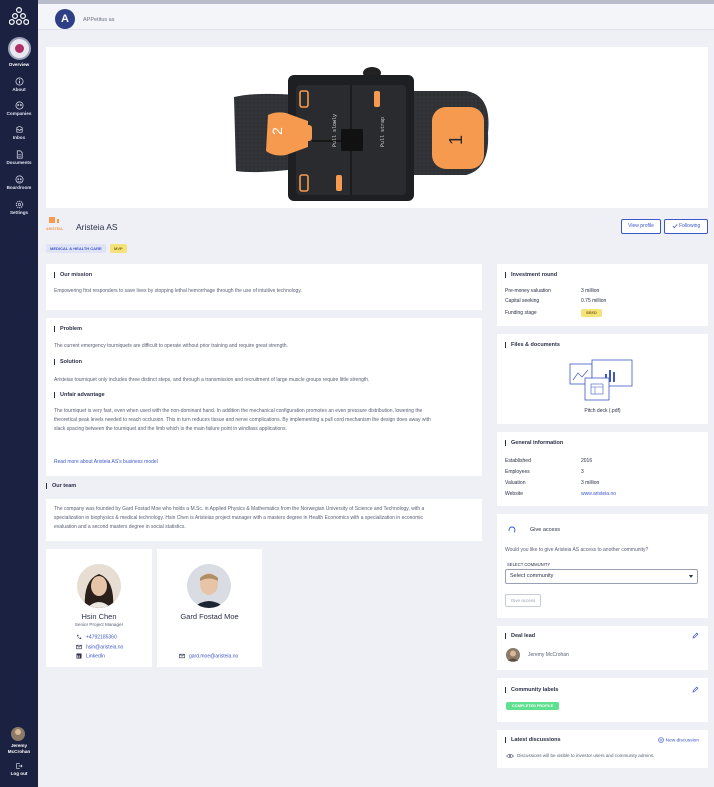 This screenshot has width=714, height=787. I want to click on following-button: Following, so click(686, 226).